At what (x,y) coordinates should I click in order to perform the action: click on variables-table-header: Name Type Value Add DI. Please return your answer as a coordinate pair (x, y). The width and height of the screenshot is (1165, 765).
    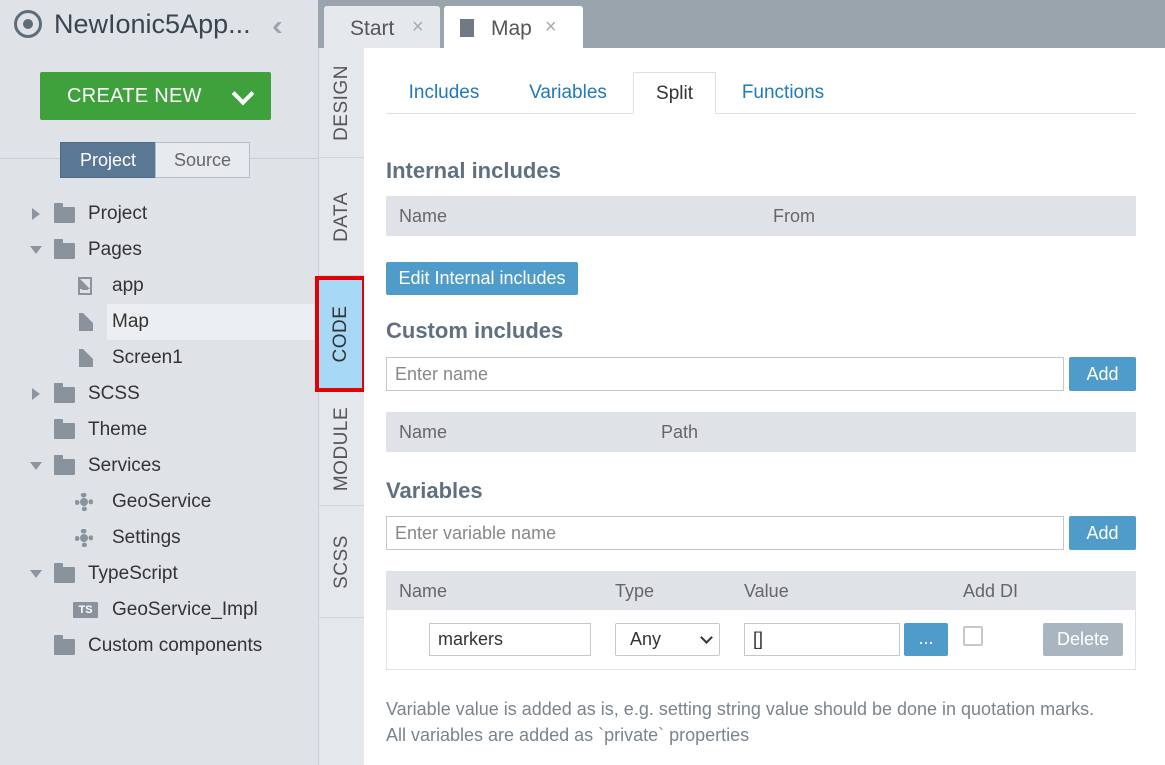
    Looking at the image, I should click on (761, 591).